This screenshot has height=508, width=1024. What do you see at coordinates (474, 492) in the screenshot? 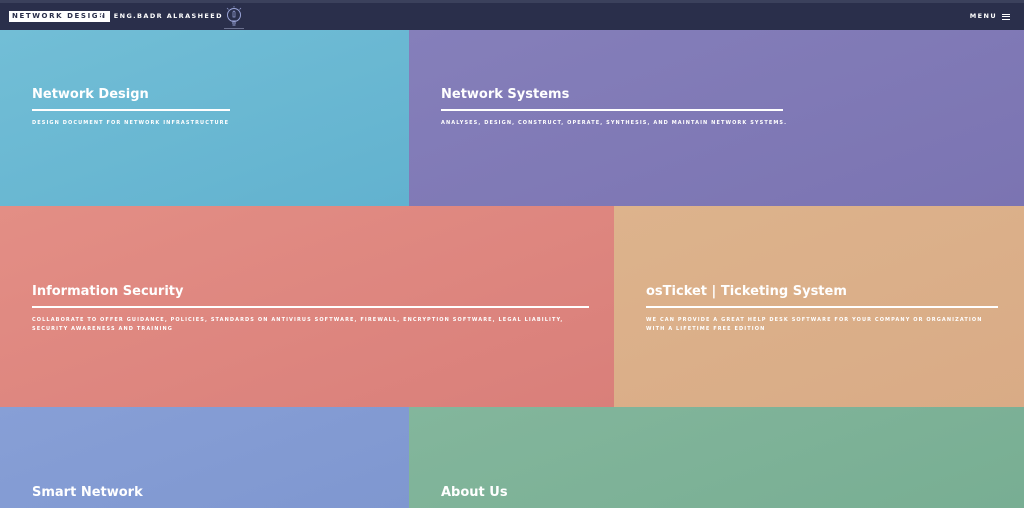
I see `tile-title: About Us` at bounding box center [474, 492].